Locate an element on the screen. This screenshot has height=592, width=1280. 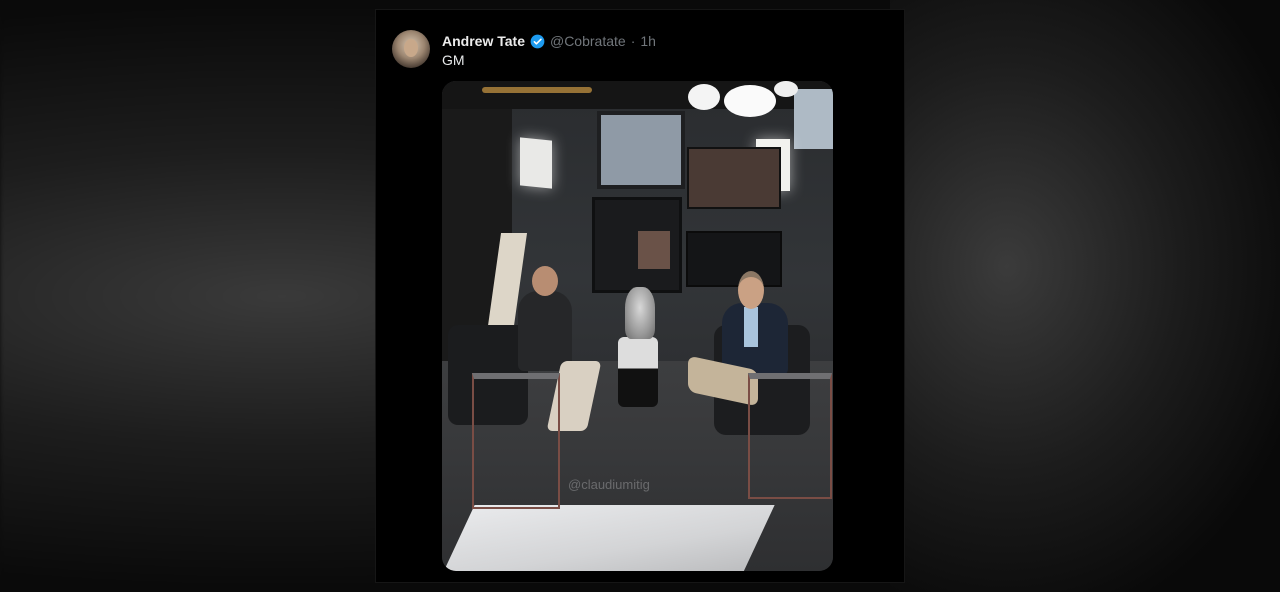
avatar is located at coordinates (411, 49).